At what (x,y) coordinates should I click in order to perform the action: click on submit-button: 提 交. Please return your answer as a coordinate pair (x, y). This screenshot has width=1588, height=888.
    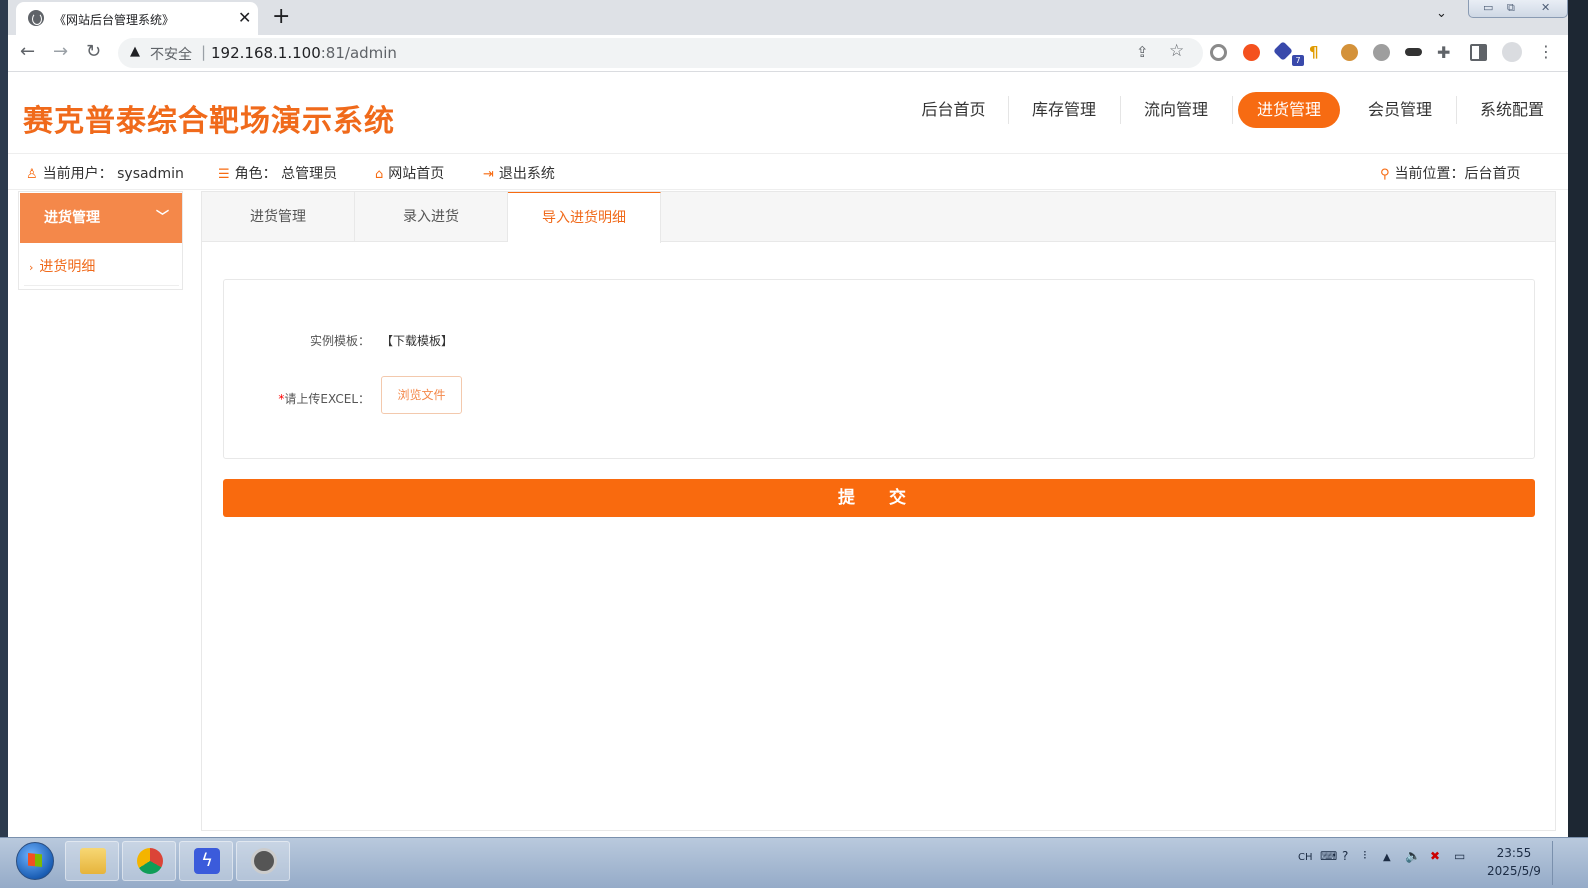
    Looking at the image, I should click on (879, 498).